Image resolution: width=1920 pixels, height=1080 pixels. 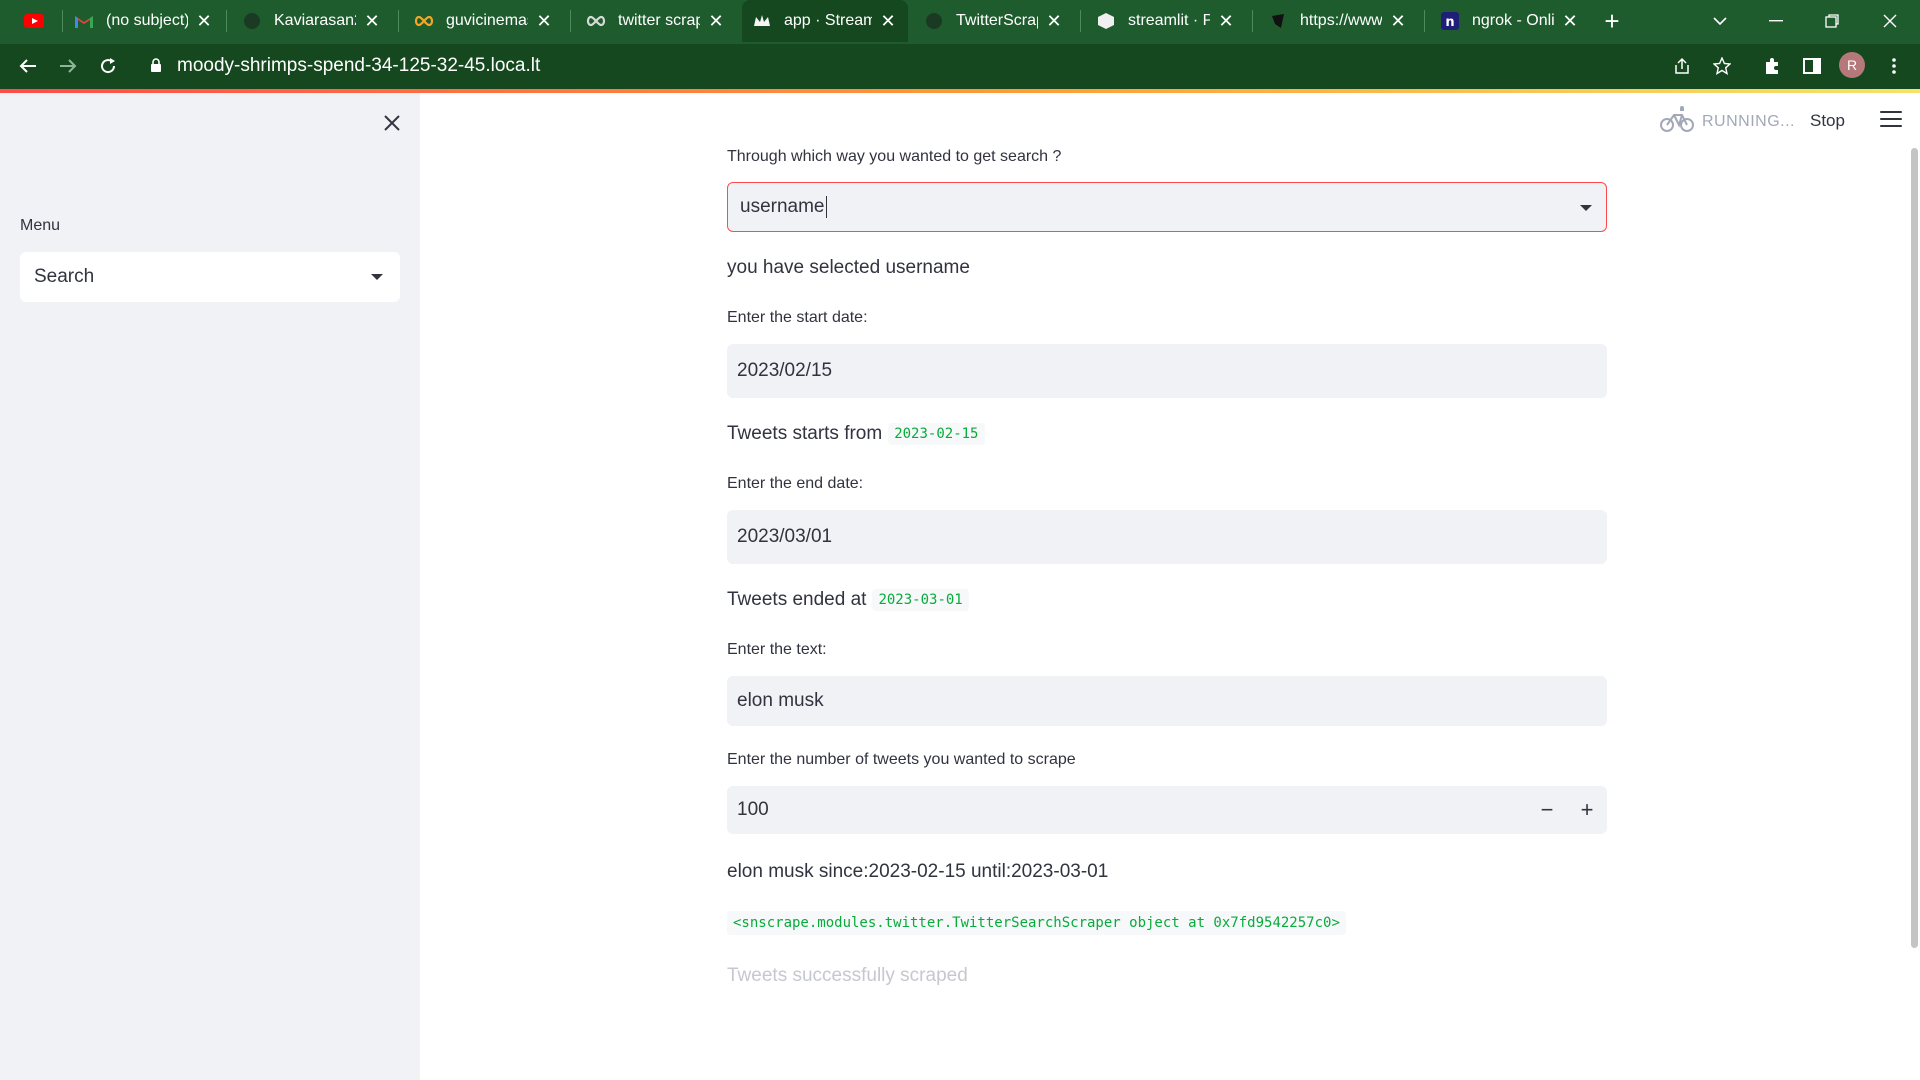 I want to click on result-text: Tweets successfully scraped, so click(x=847, y=975).